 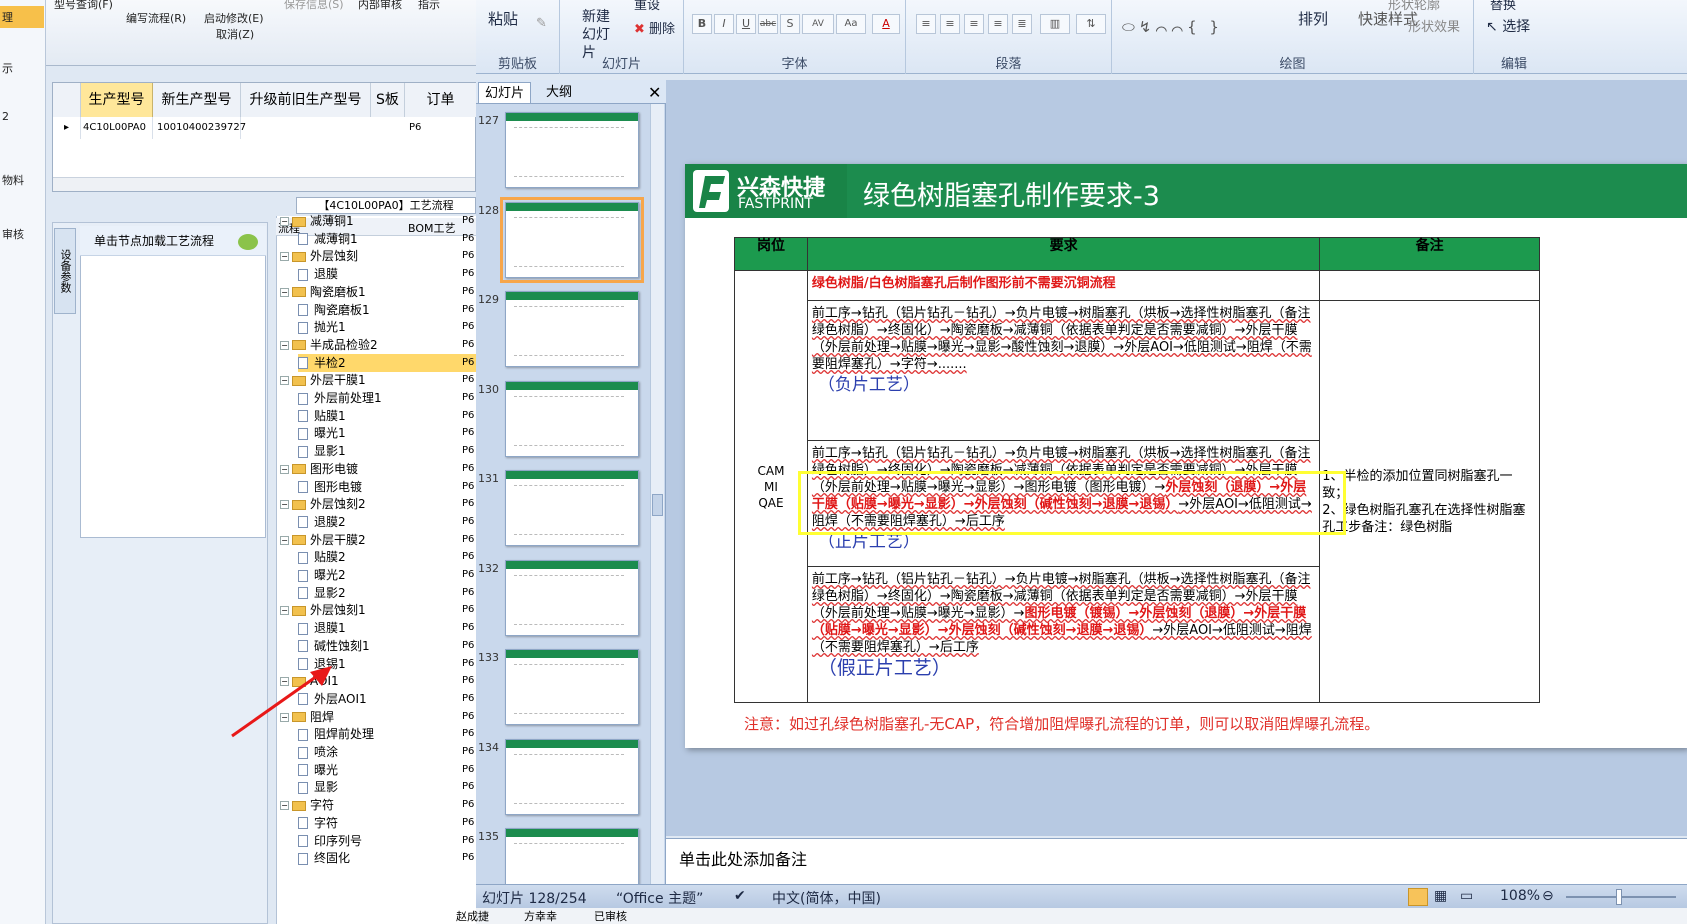 I want to click on tree-node: 半检2 P6, so click(x=387, y=362).